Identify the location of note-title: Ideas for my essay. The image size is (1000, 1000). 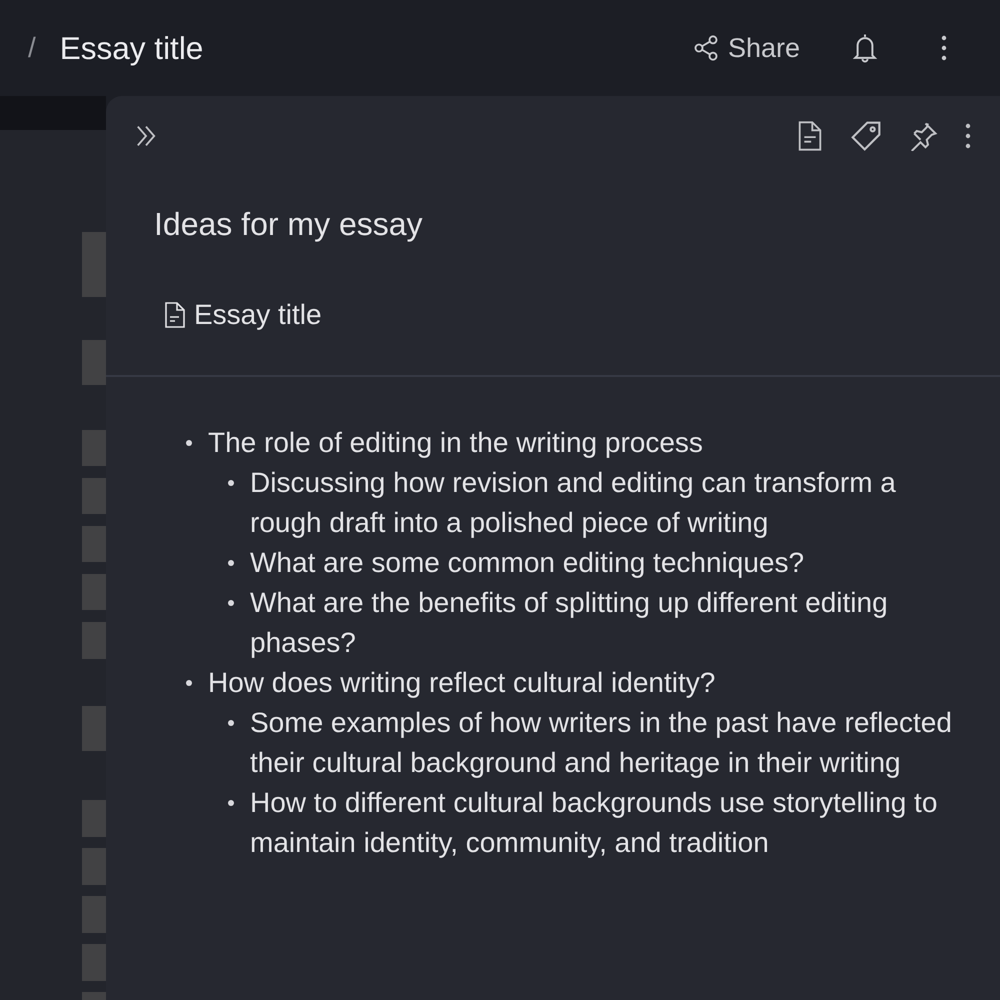
(289, 224).